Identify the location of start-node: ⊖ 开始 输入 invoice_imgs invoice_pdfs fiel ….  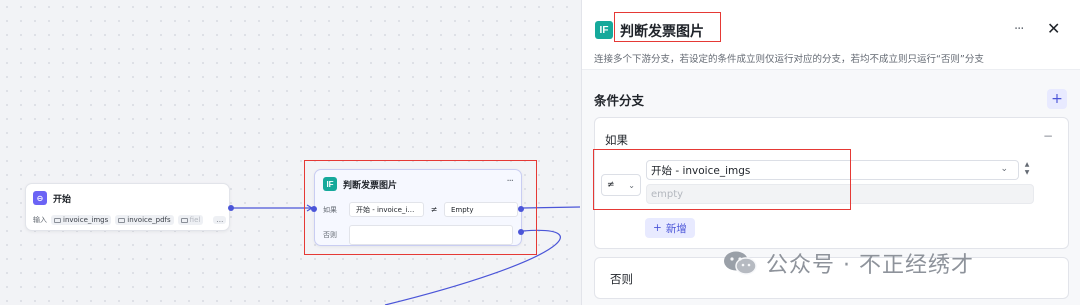
(129, 207).